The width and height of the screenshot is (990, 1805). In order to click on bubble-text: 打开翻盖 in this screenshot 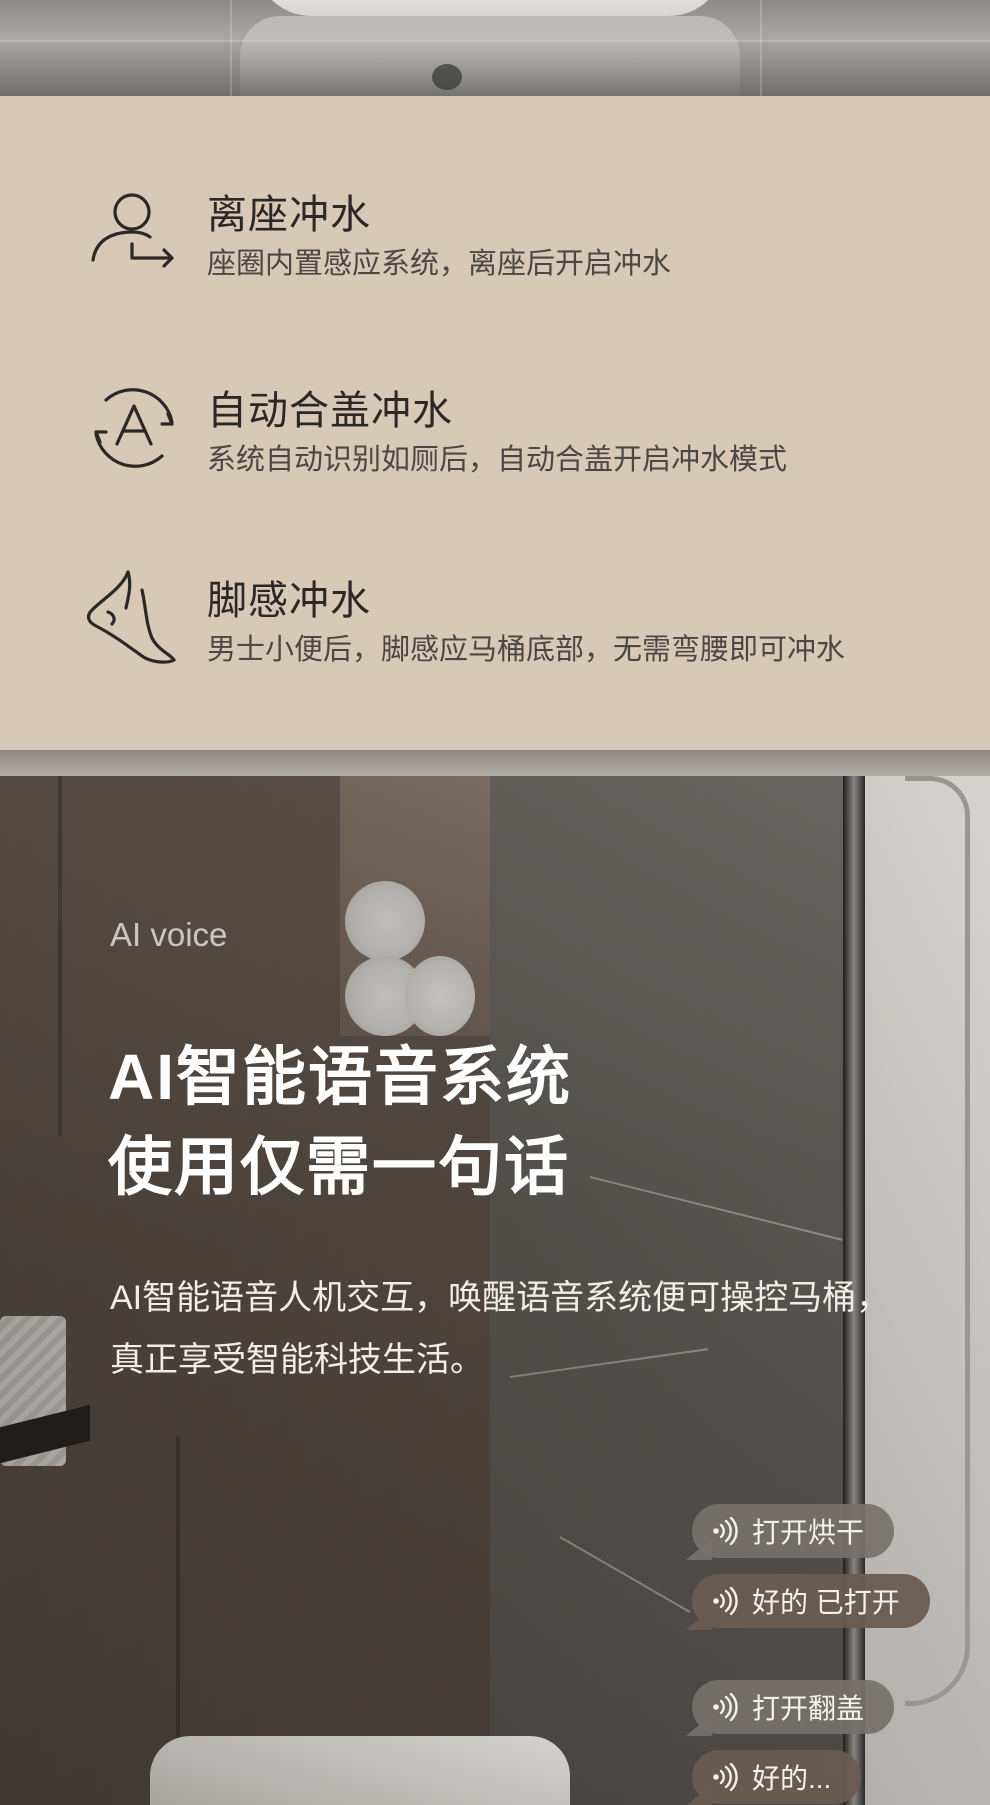, I will do `click(808, 1708)`.